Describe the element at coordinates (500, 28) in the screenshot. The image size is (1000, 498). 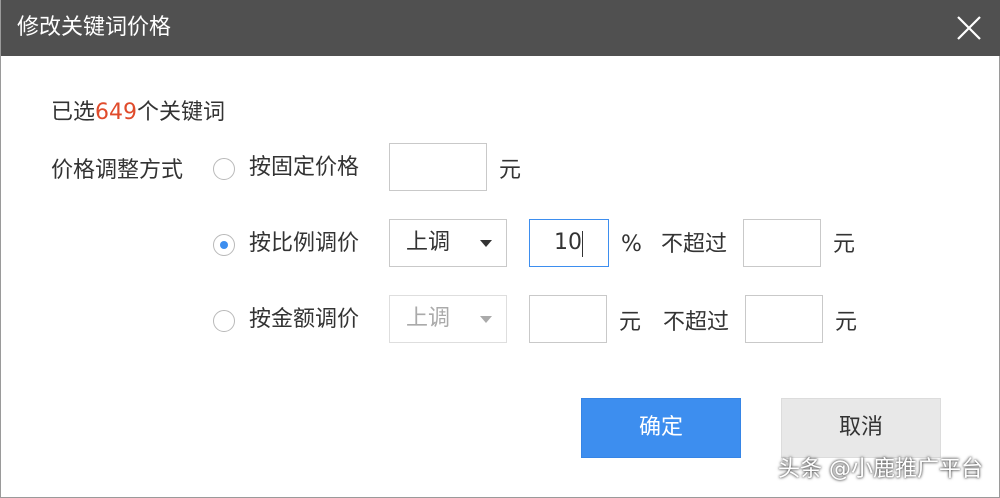
I see `dialog-titlebar: 修改关键词价格` at that location.